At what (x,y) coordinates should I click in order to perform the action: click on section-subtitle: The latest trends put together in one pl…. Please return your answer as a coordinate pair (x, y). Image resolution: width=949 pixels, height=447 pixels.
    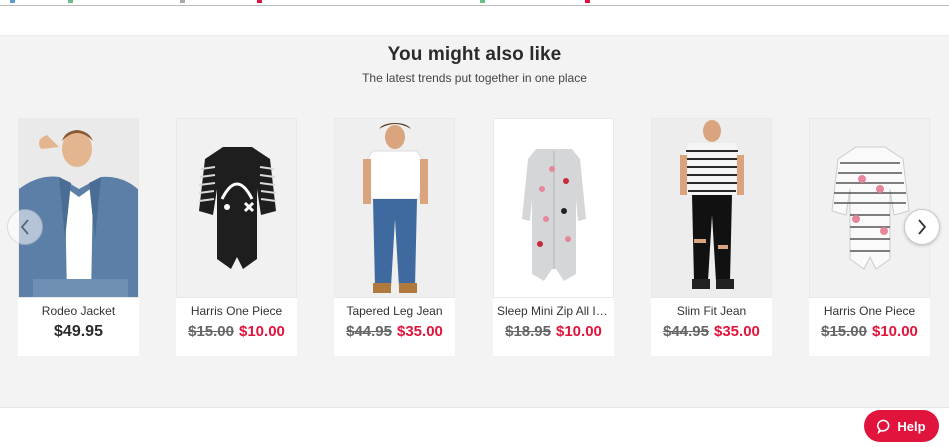
    Looking at the image, I should click on (474, 78).